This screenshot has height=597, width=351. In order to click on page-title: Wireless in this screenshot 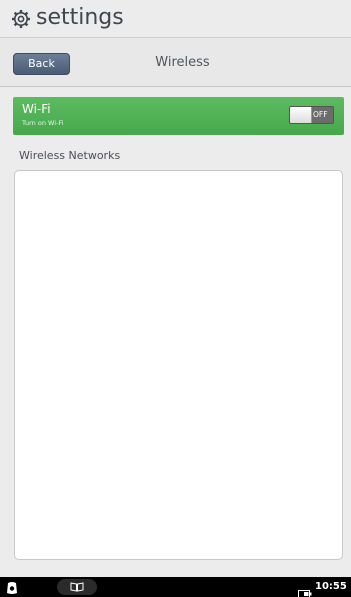, I will do `click(182, 62)`.